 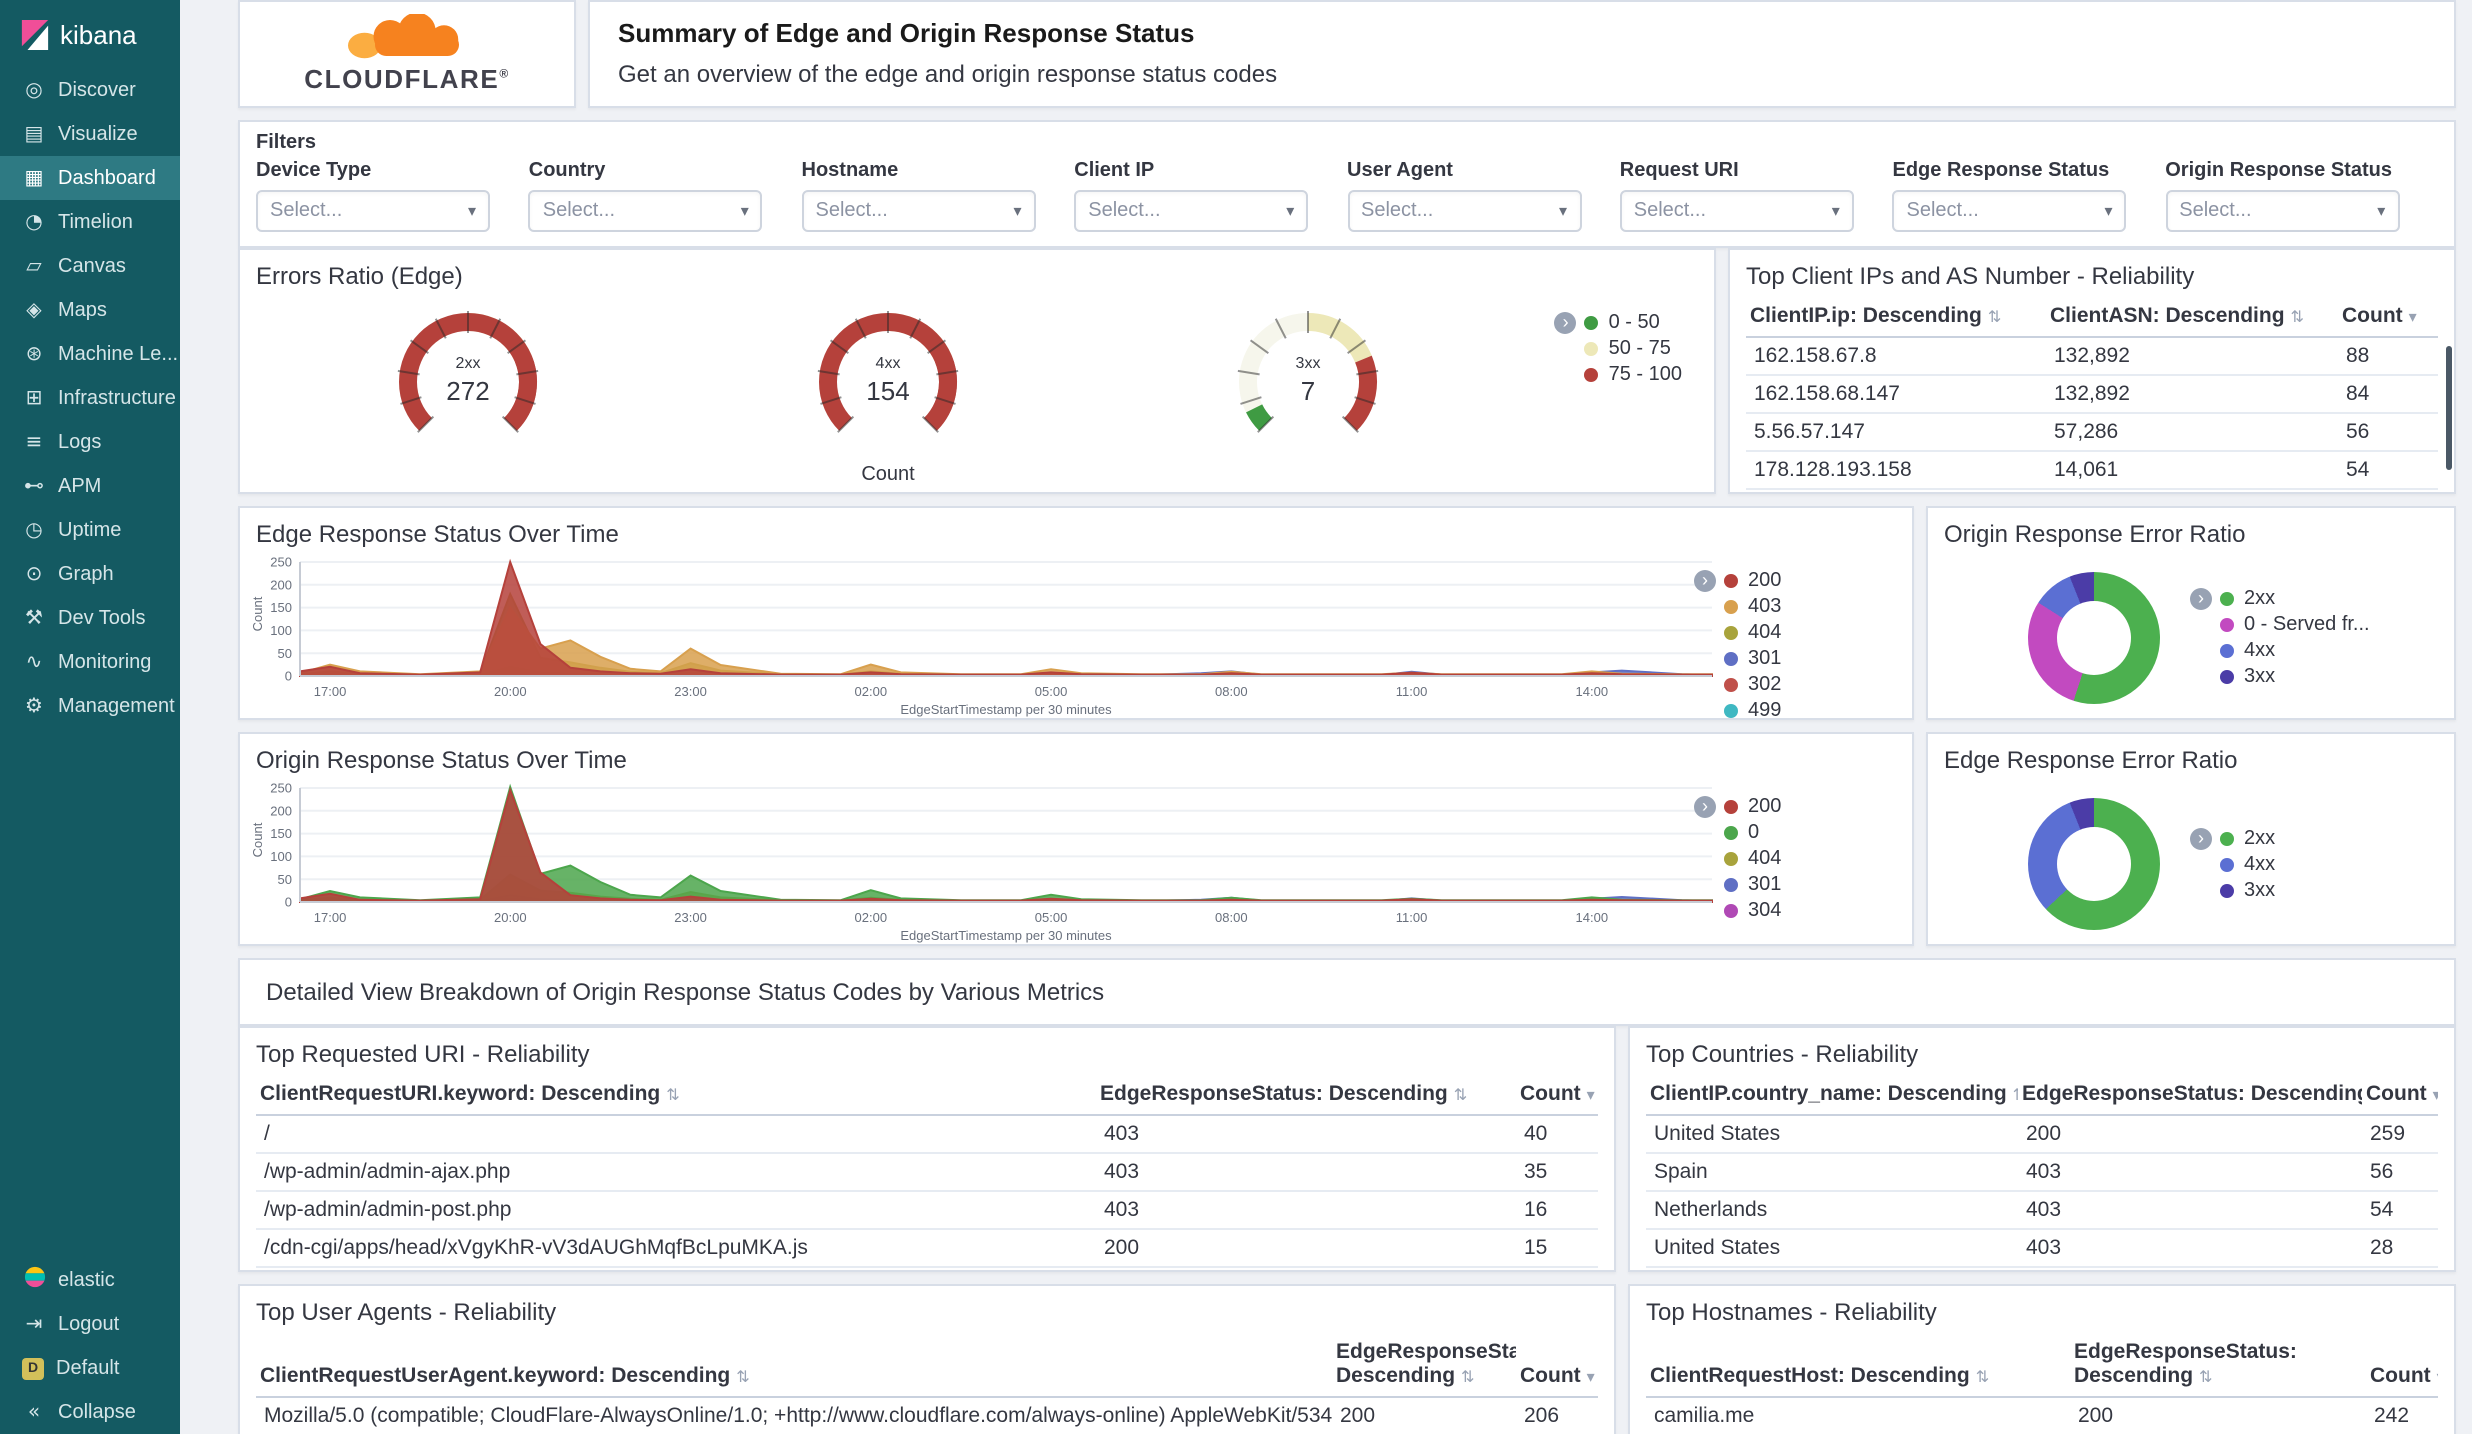 I want to click on scrollbar-thumb, so click(x=2449, y=408).